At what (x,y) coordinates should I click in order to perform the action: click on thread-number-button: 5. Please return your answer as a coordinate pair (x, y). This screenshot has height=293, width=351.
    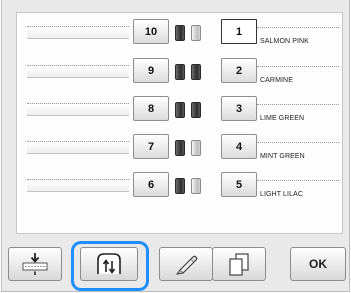
    Looking at the image, I should click on (239, 184).